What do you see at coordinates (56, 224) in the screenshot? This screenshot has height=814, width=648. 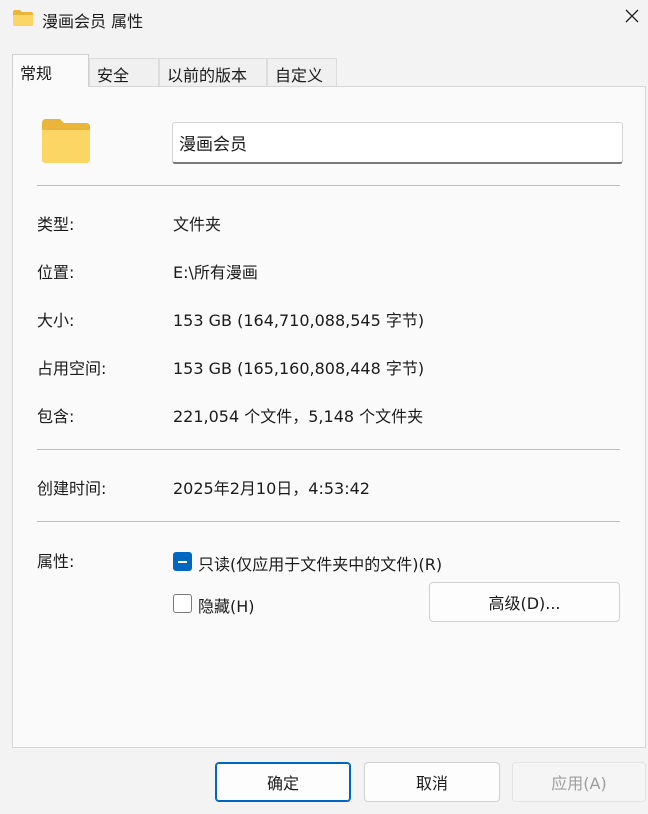 I see `type-label: 类型:` at bounding box center [56, 224].